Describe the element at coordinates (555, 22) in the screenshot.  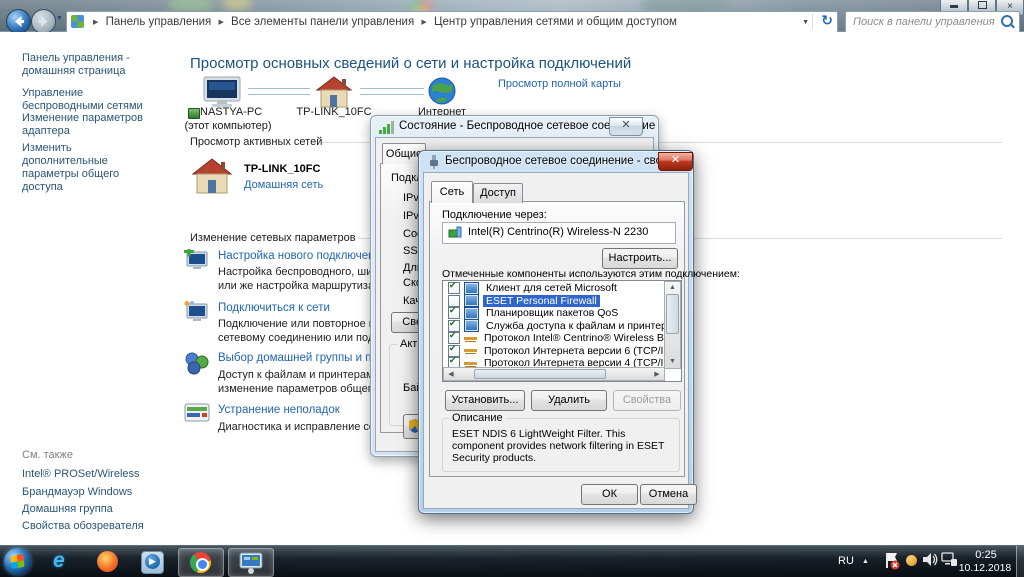
I see `breadcrumb-segment: Центр управления сетями и общим доступом` at that location.